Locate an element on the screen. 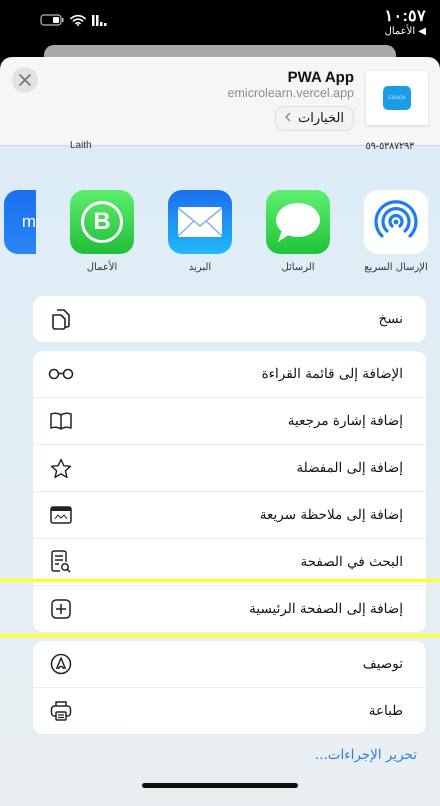  contact-name: ٥٣٨٧٢٩٣-٥٩ is located at coordinates (390, 146).